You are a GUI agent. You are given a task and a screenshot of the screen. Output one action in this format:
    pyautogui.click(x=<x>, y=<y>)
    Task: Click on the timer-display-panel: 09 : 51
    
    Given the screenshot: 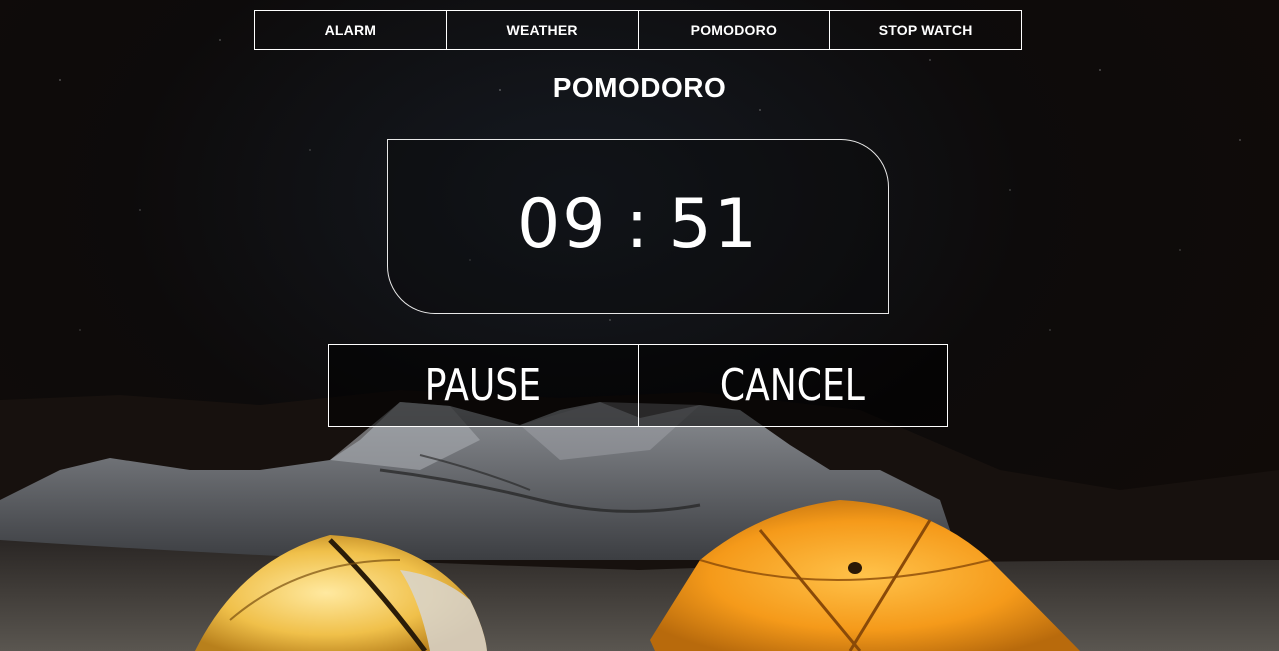 What is the action you would take?
    pyautogui.click(x=638, y=226)
    